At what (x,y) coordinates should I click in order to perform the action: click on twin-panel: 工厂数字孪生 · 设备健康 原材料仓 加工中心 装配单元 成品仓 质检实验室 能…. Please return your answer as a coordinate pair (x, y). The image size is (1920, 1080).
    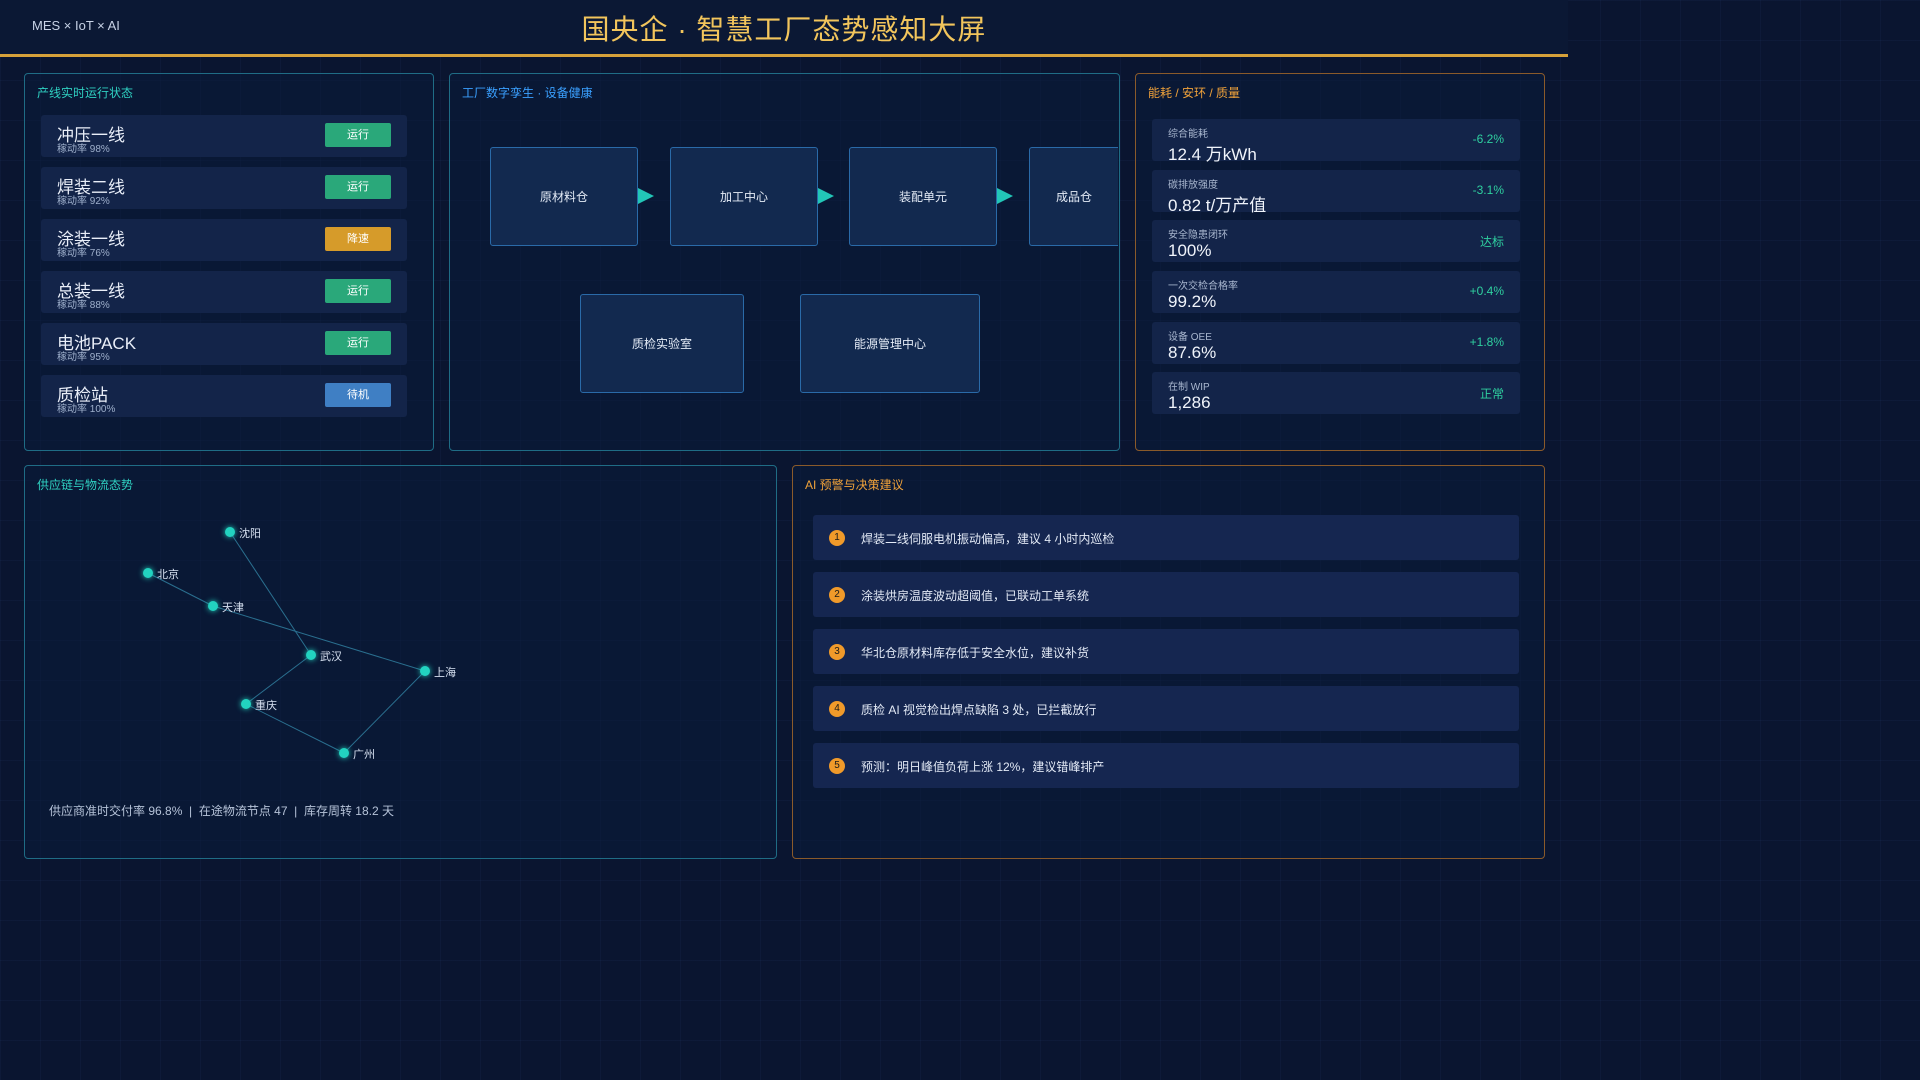
    Looking at the image, I should click on (784, 262).